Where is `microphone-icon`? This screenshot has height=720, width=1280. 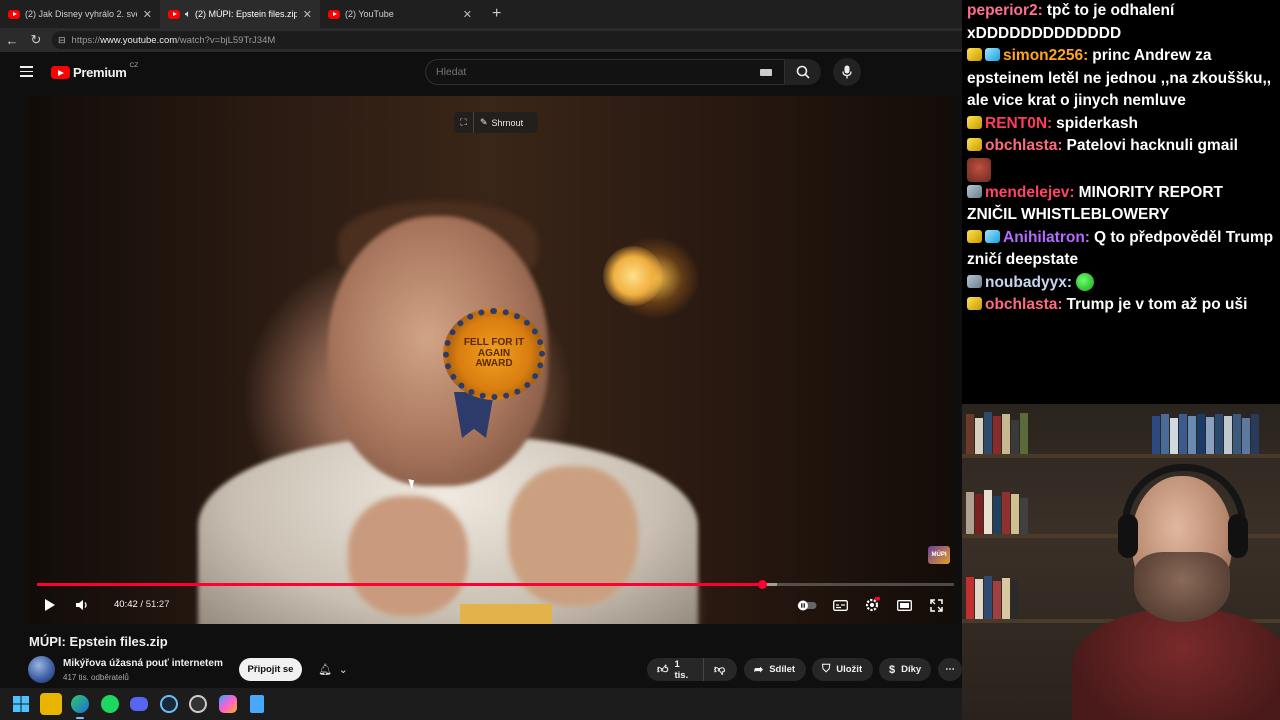 microphone-icon is located at coordinates (847, 72).